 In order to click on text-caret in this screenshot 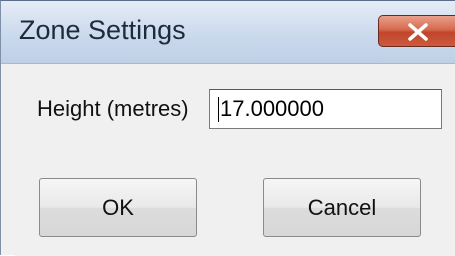, I will do `click(218, 109)`.